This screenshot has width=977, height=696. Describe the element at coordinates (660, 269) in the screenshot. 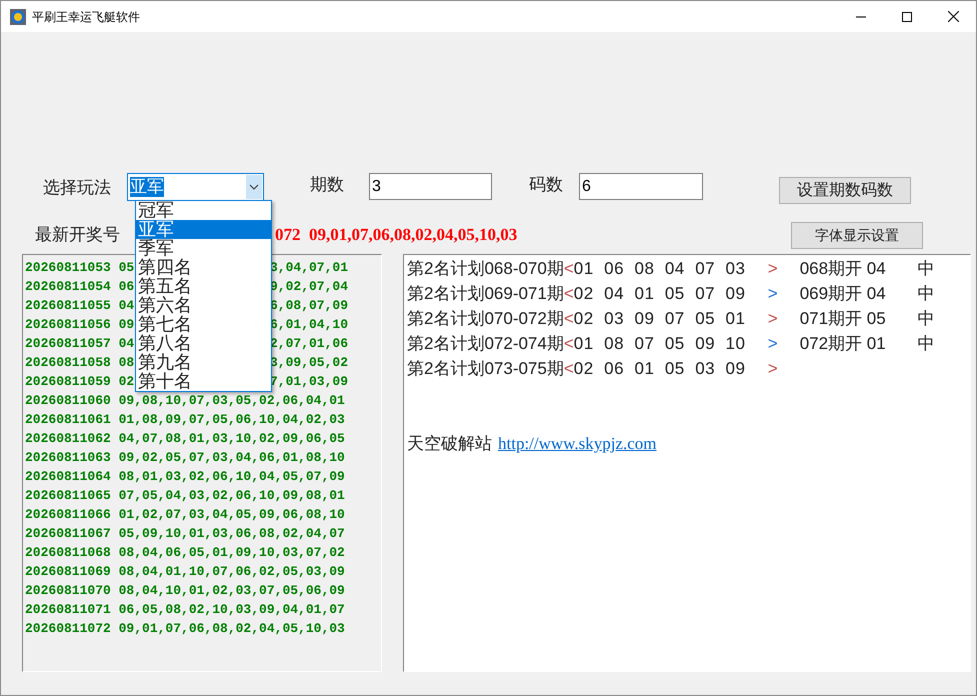

I see `plan-numbers: 01 06 08 04 07 03` at that location.